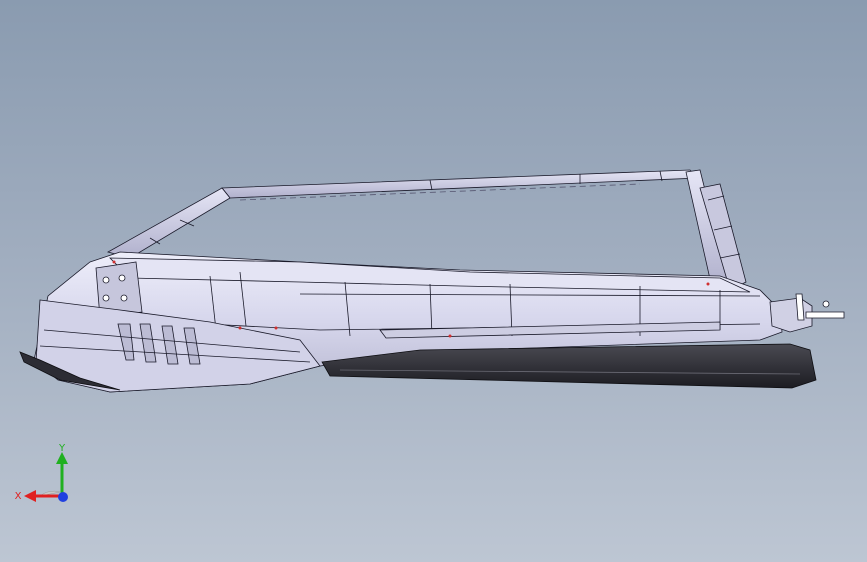 The height and width of the screenshot is (562, 867). Describe the element at coordinates (41, 472) in the screenshot. I see `coordinate-triad: Y X` at that location.